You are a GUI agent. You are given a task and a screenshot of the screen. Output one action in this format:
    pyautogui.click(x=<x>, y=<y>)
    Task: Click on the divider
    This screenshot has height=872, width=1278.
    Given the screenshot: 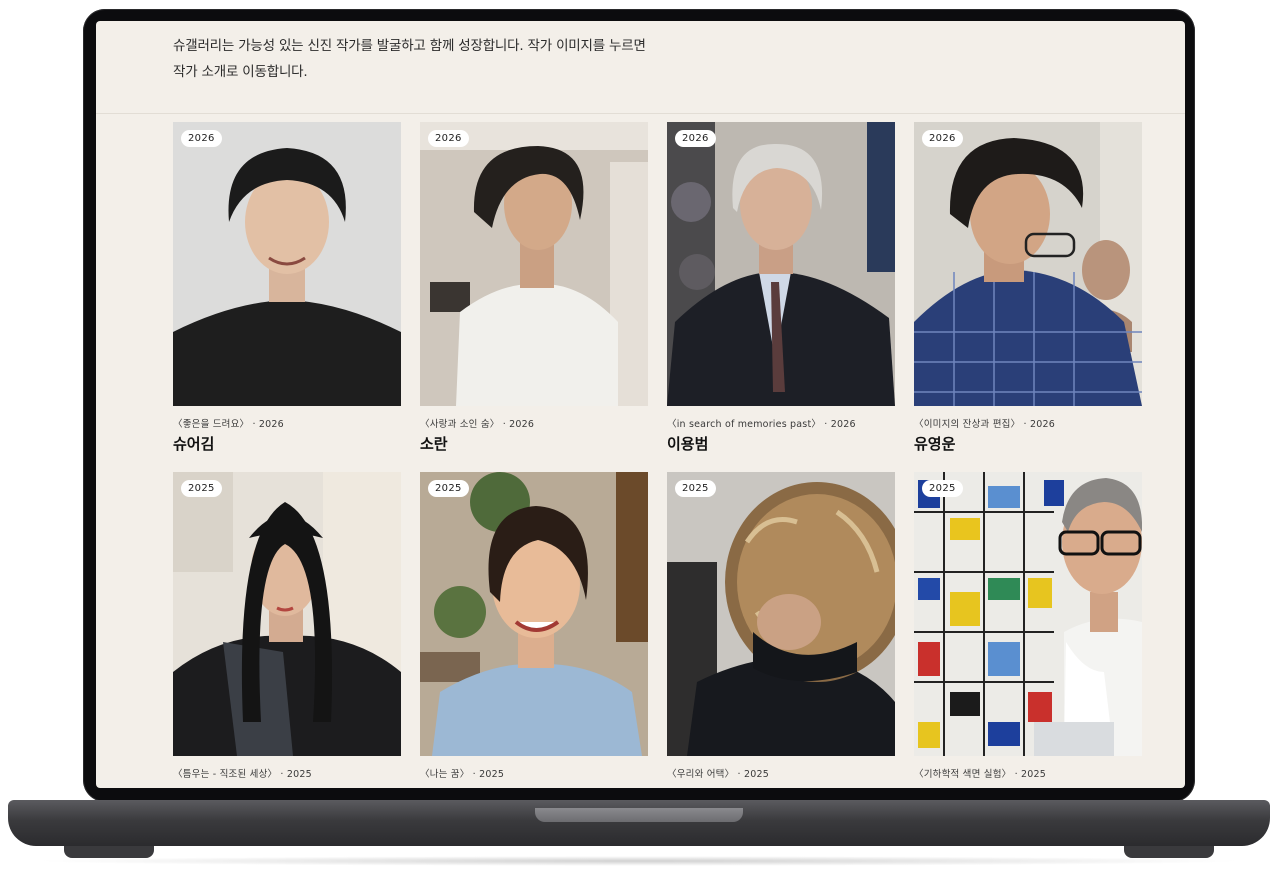 What is the action you would take?
    pyautogui.click(x=640, y=113)
    